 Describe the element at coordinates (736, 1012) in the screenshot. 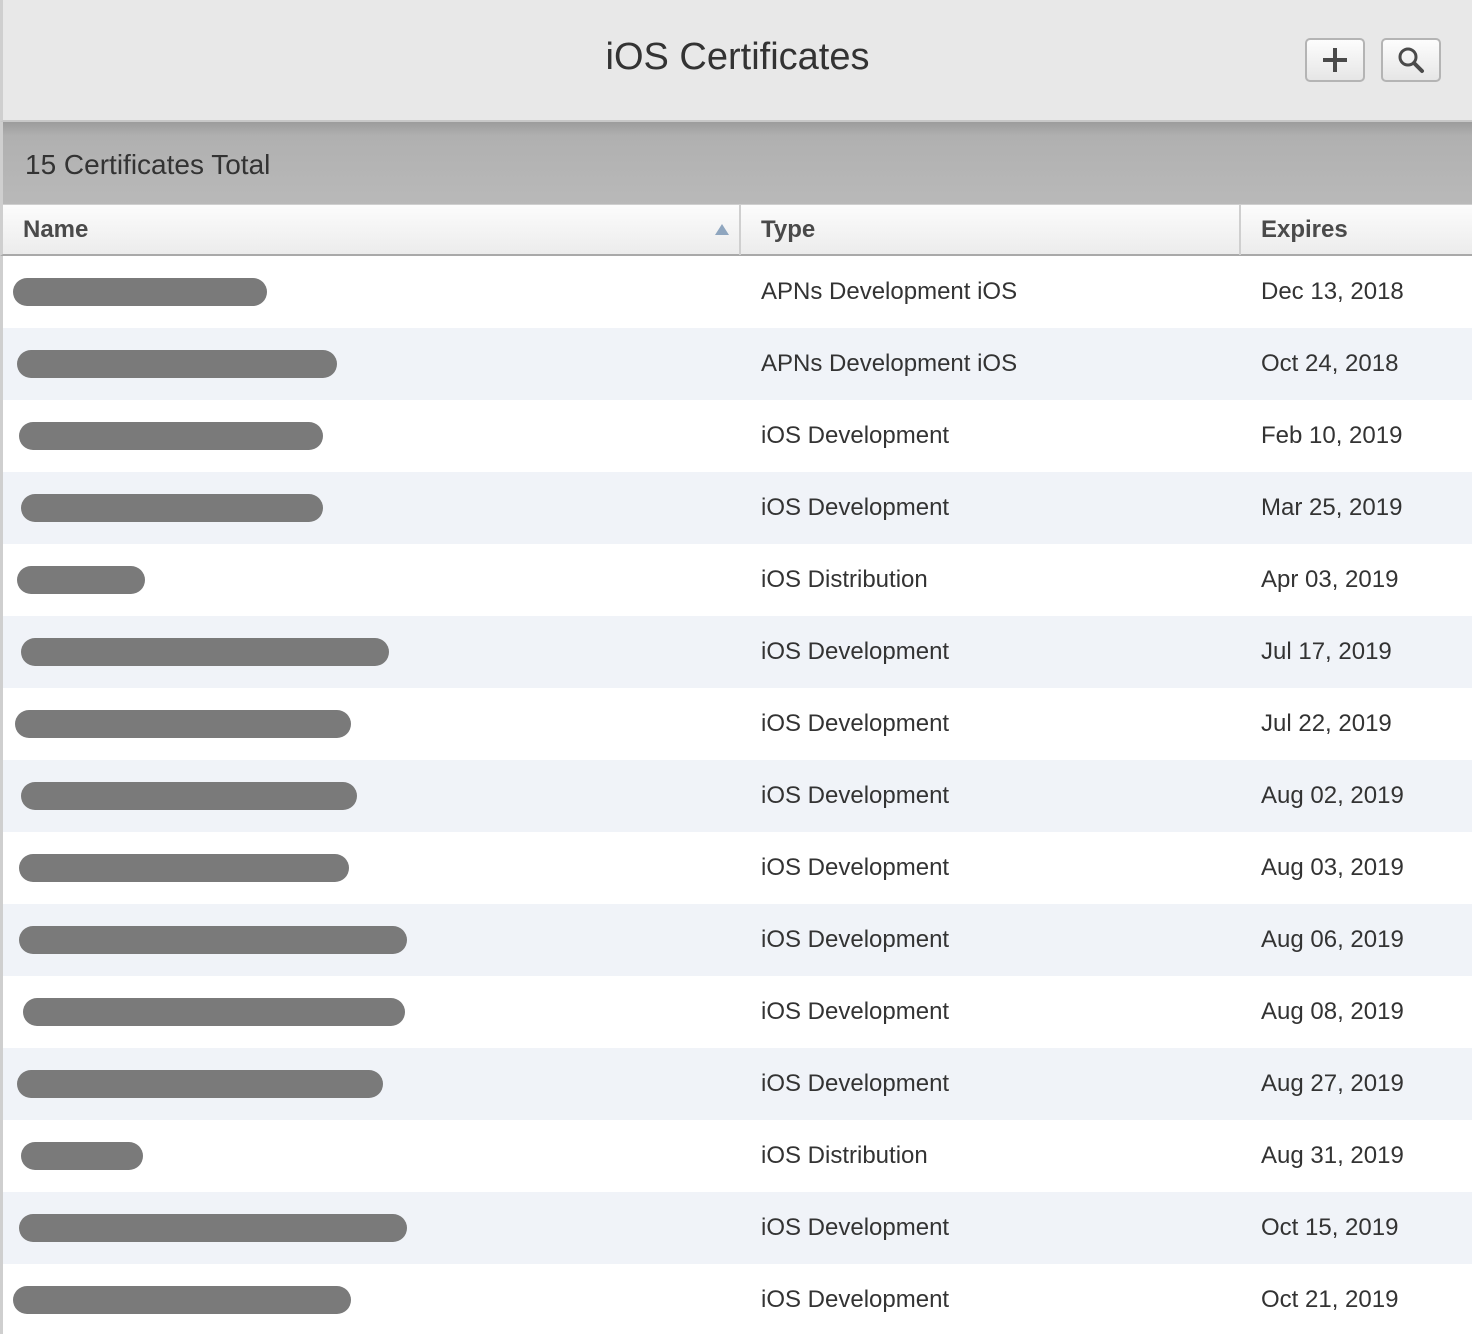

I see `table-row: iOS Development Aug 08, 2019` at that location.